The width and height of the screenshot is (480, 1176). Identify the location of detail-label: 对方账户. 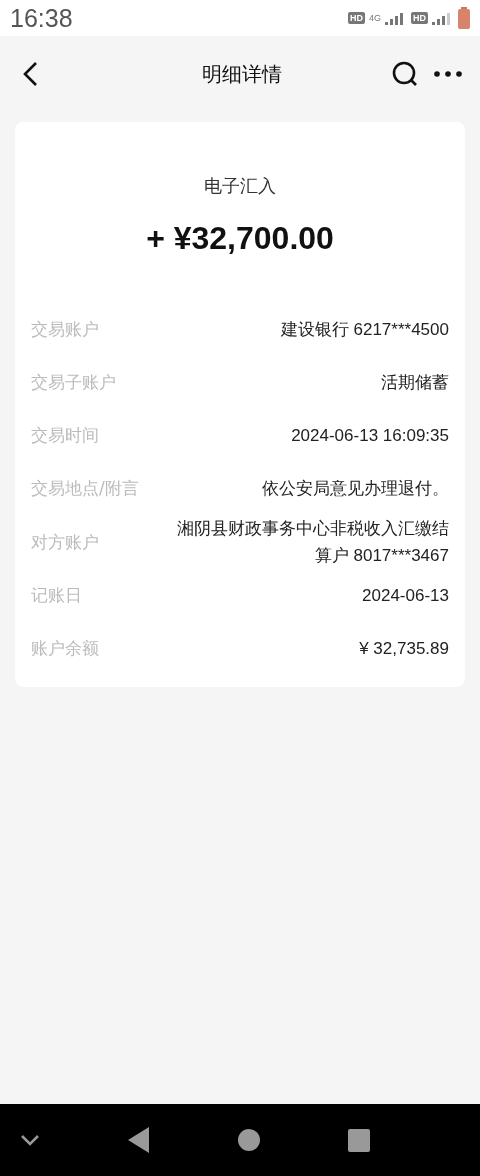
(65, 542).